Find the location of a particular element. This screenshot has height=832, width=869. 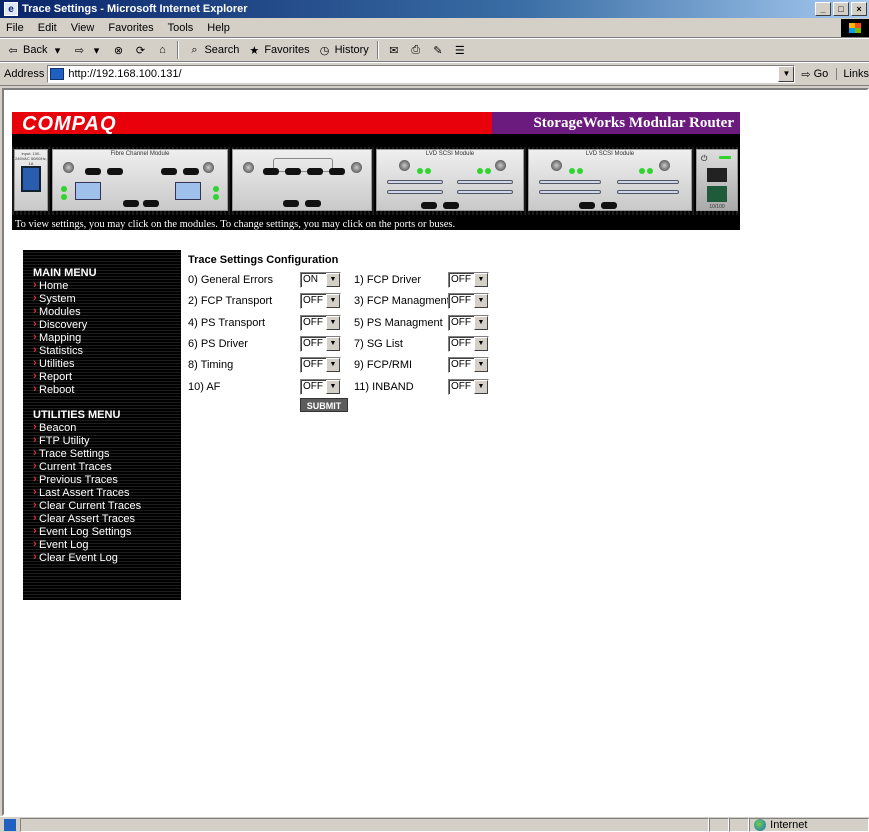

trace-select-fcp-transport: OFF ▼ is located at coordinates (320, 301).